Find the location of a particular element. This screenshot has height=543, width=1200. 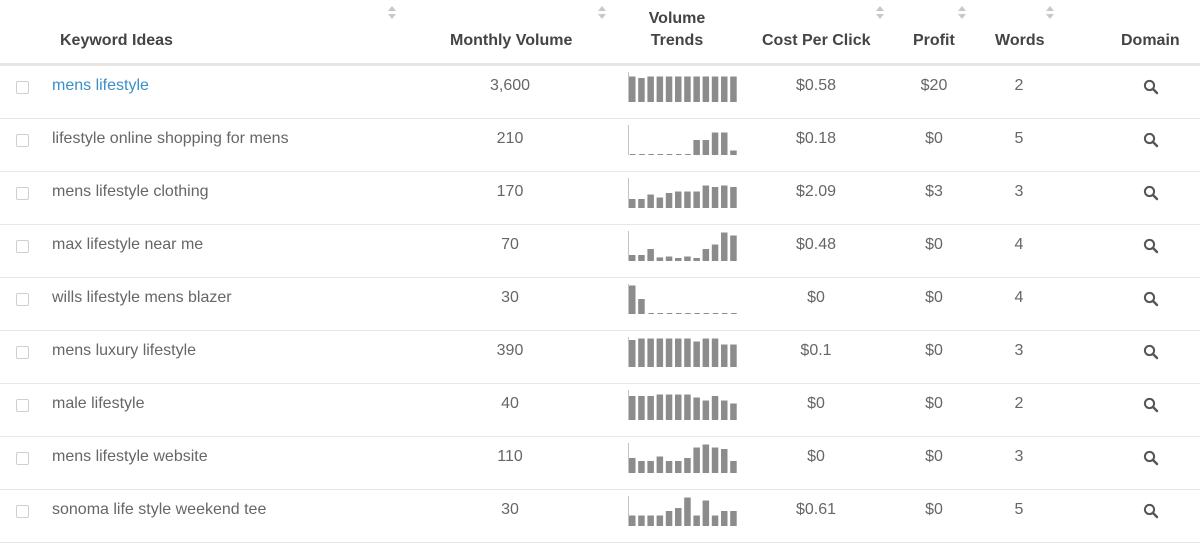

table-row: male lifestyle 40 $0 $0 2 is located at coordinates (600, 410).